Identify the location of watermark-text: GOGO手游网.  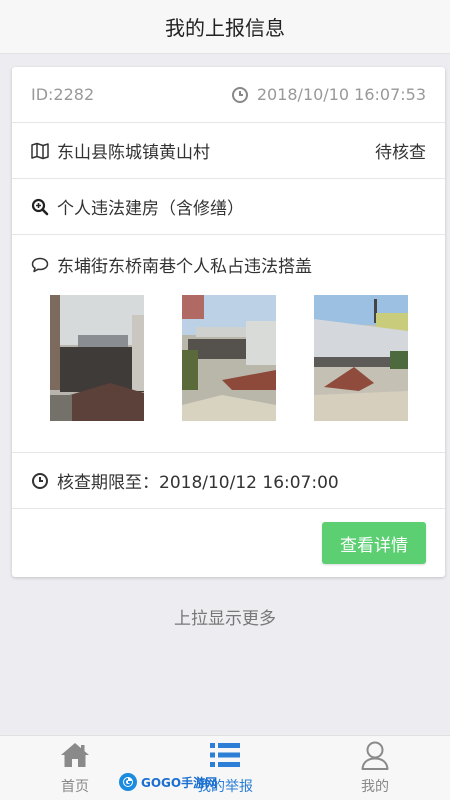
(179, 782).